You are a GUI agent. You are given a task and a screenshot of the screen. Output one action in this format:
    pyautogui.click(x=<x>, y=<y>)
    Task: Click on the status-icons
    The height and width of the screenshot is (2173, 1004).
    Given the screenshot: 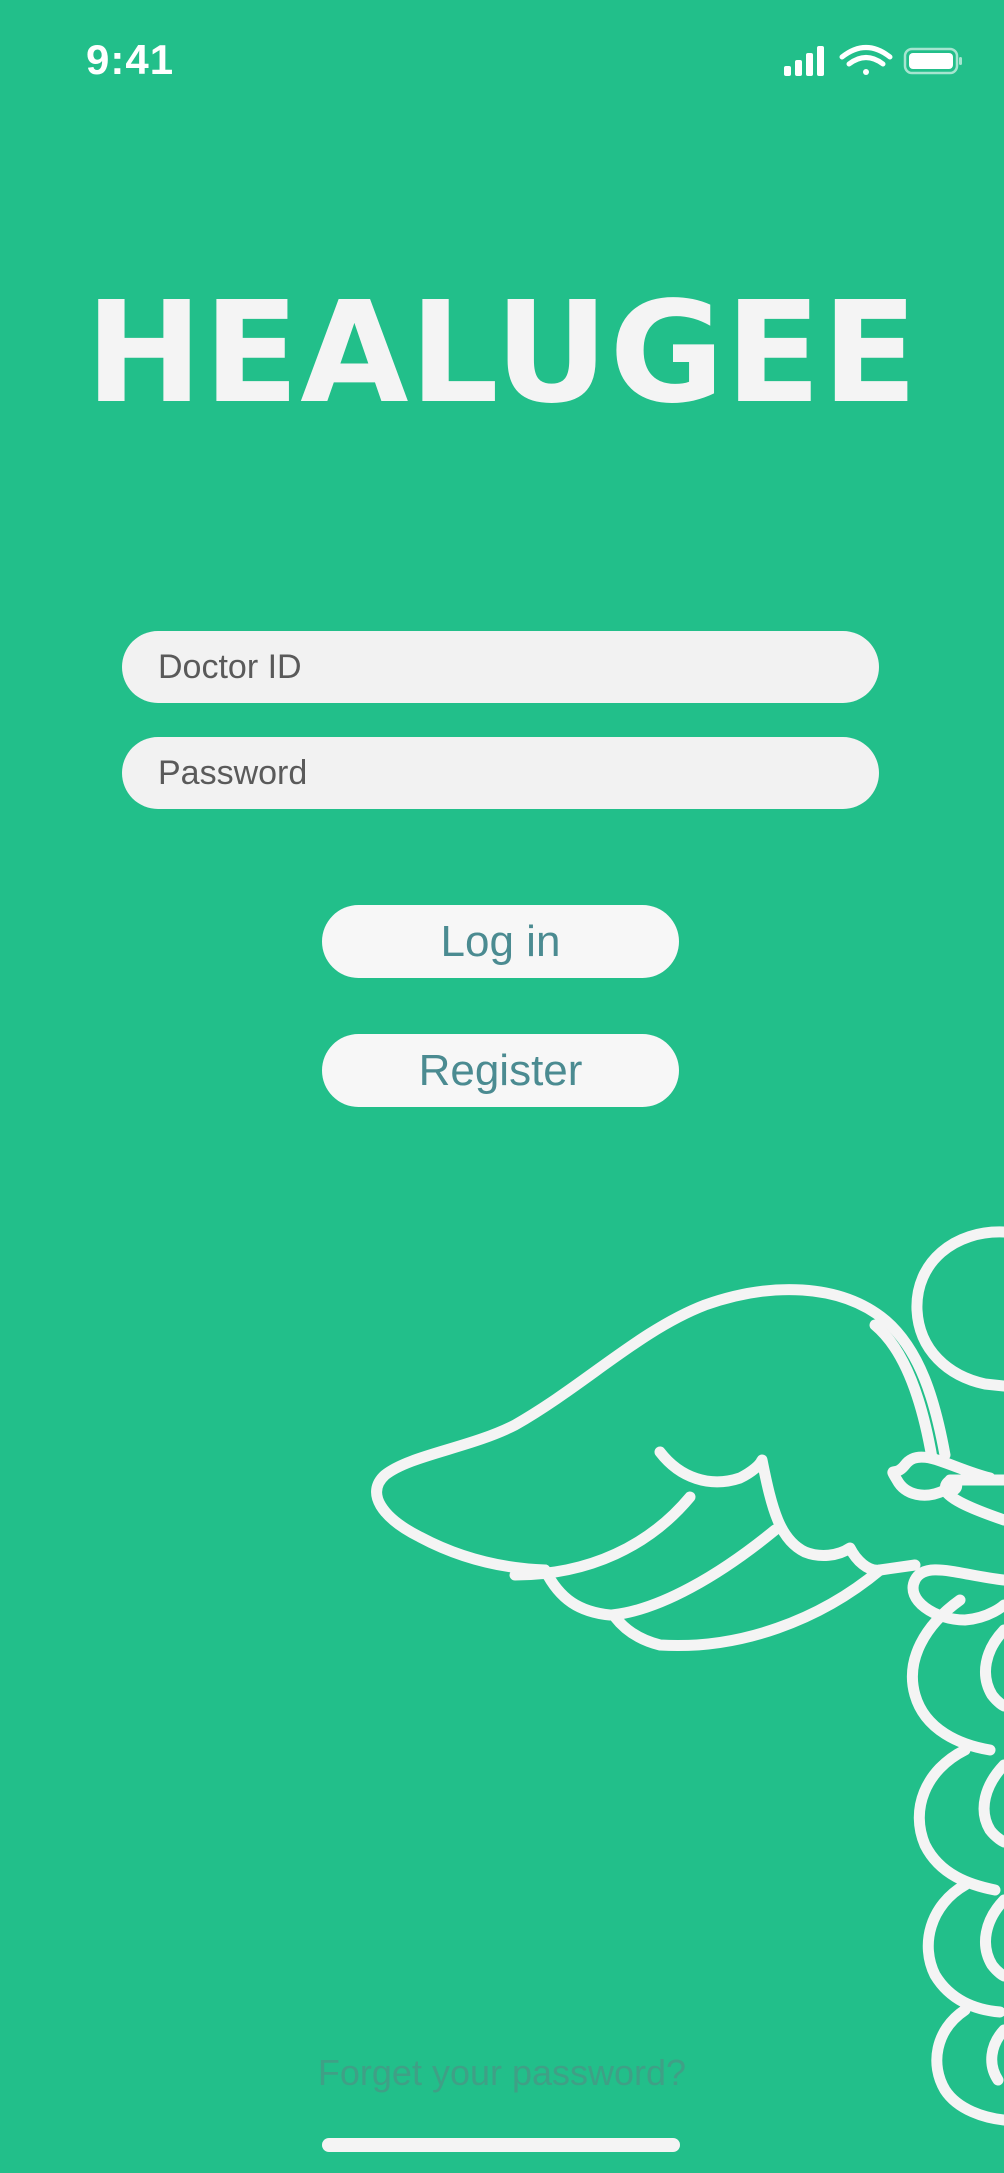 What is the action you would take?
    pyautogui.click(x=873, y=60)
    